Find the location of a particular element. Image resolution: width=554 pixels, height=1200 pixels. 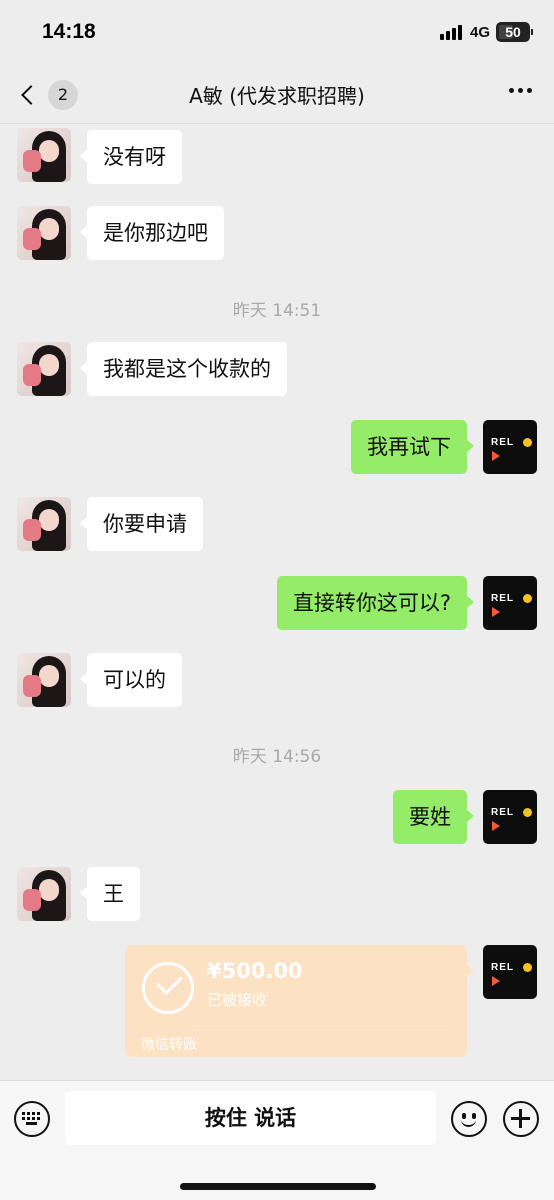

transfer-card: ¥500.00 已被接收 微信转账 is located at coordinates (299, 1001).